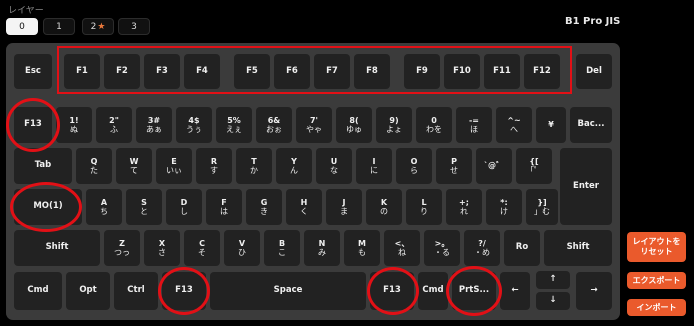  I want to click on key-cmd-left: Cmd, so click(38, 291).